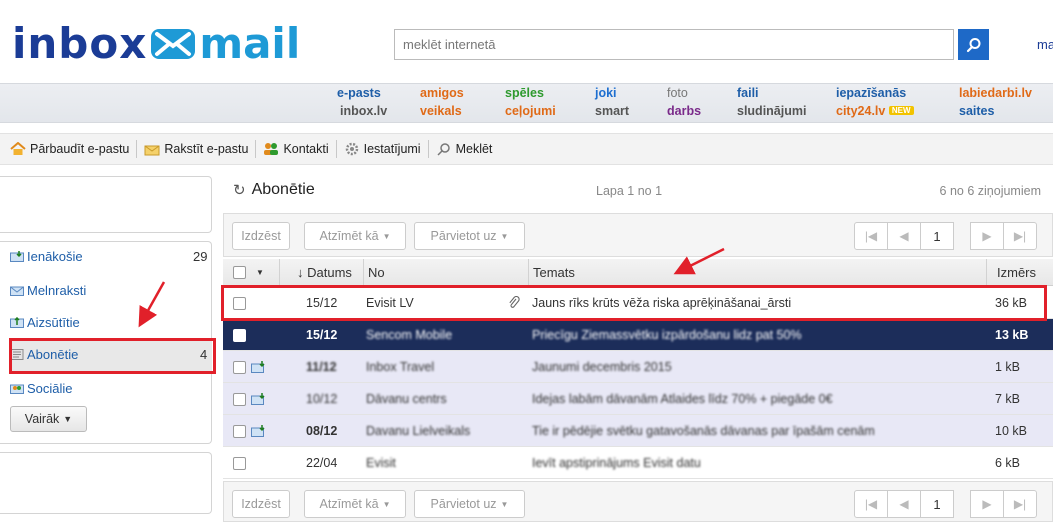 Image resolution: width=1053 pixels, height=522 pixels. I want to click on table-header: ▼ ↓ Datums No Temats Izmērs, so click(638, 272).